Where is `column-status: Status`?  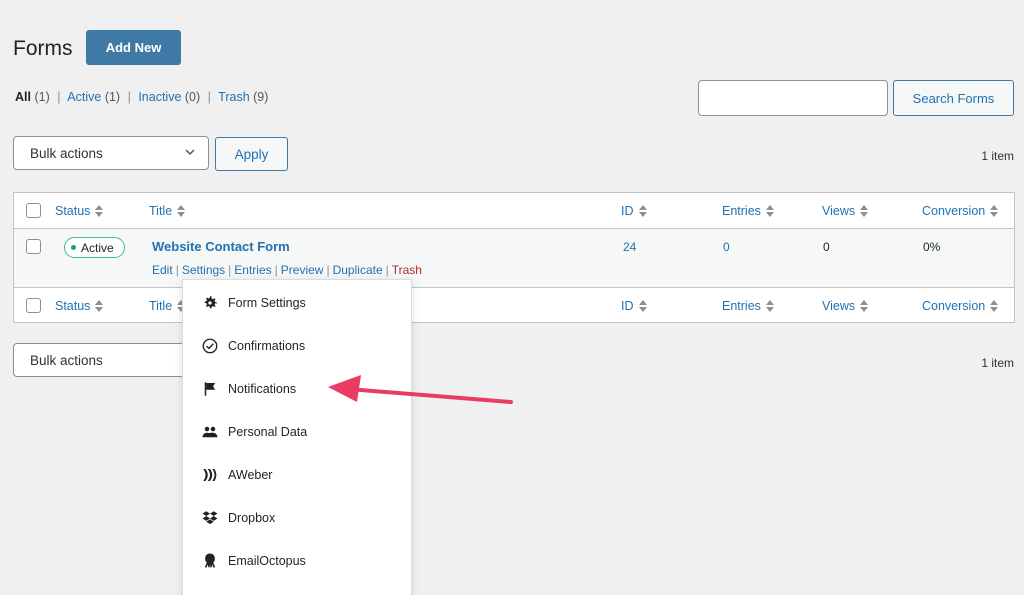
column-status: Status is located at coordinates (79, 211).